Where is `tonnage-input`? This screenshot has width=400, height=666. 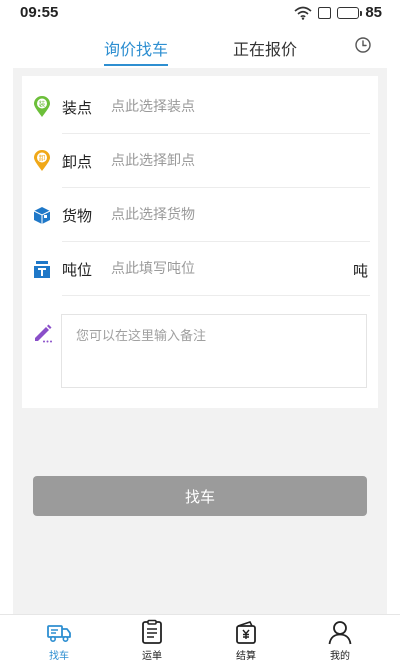 tonnage-input is located at coordinates (226, 268).